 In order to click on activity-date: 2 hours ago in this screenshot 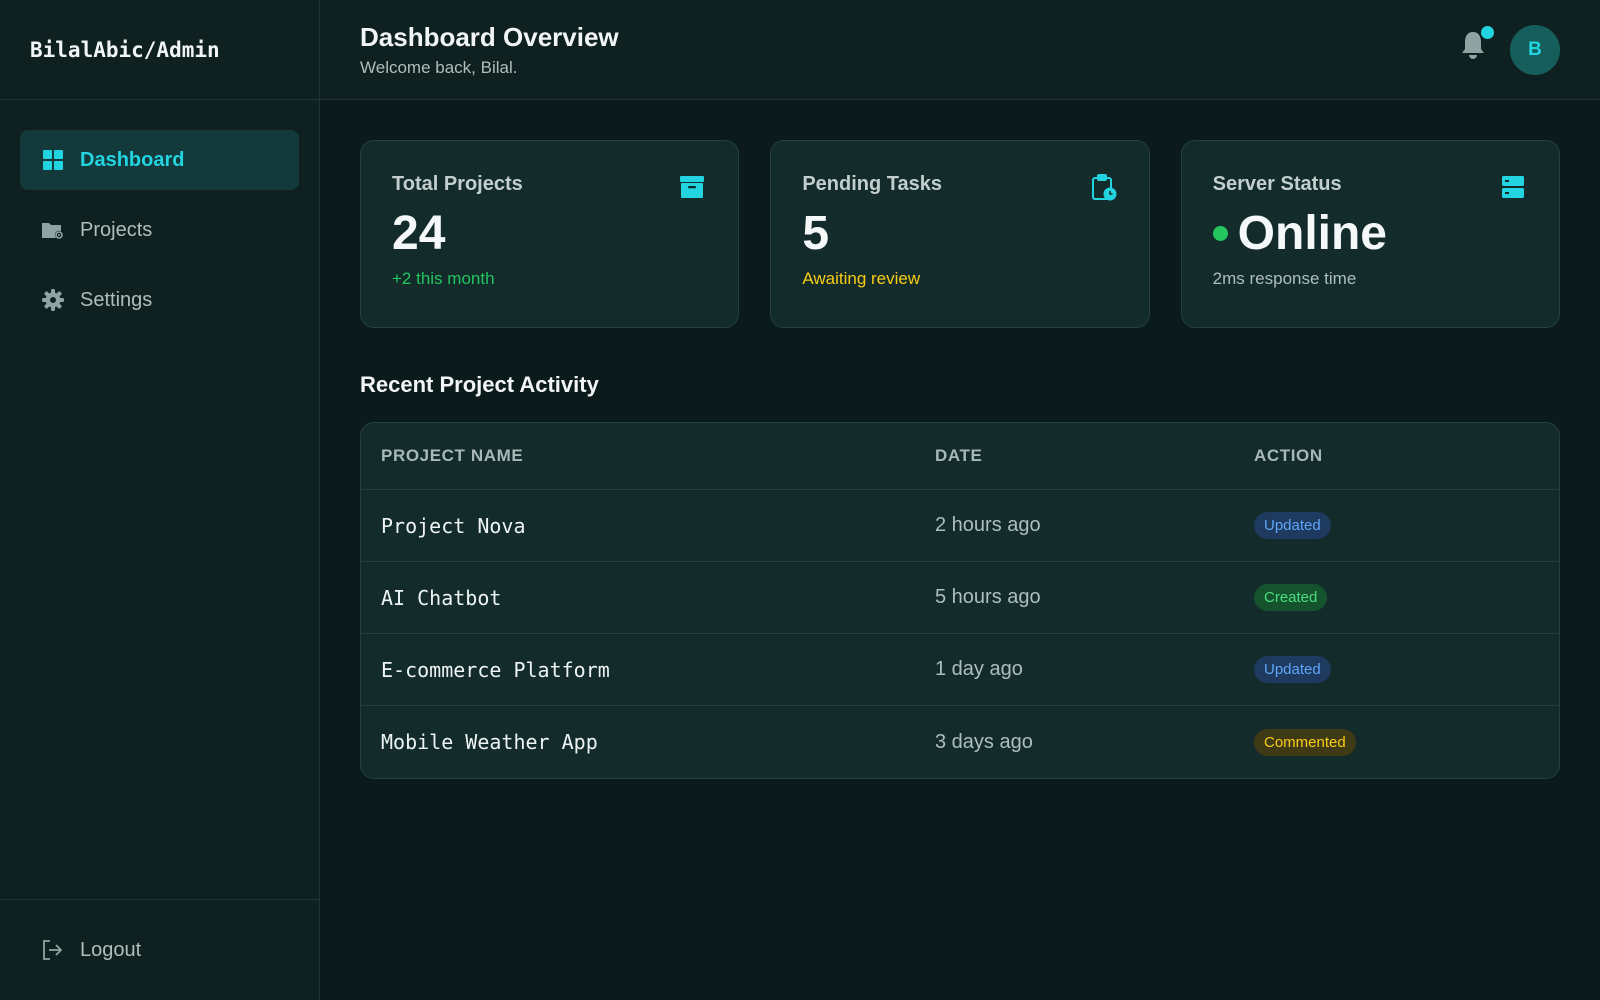, I will do `click(988, 525)`.